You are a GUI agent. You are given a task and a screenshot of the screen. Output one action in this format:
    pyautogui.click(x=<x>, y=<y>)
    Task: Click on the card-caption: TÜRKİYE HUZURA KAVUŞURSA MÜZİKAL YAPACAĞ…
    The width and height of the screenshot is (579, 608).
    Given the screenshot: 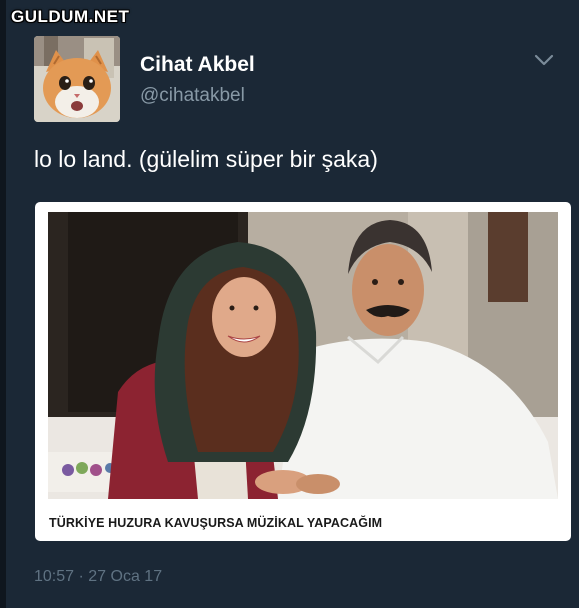 What is the action you would take?
    pyautogui.click(x=216, y=523)
    